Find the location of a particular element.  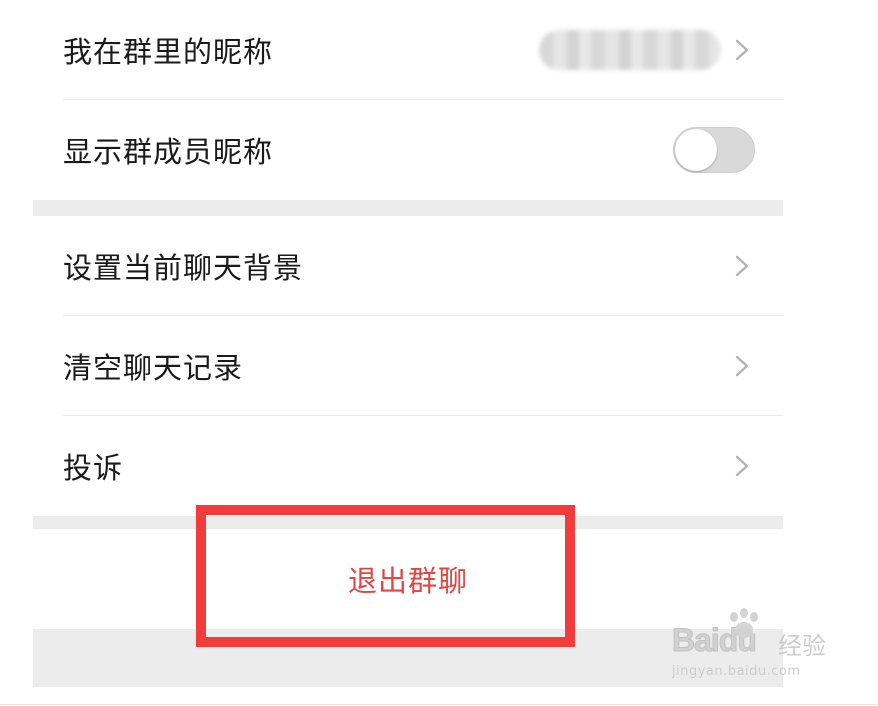

baidu-paw-icon is located at coordinates (744, 623).